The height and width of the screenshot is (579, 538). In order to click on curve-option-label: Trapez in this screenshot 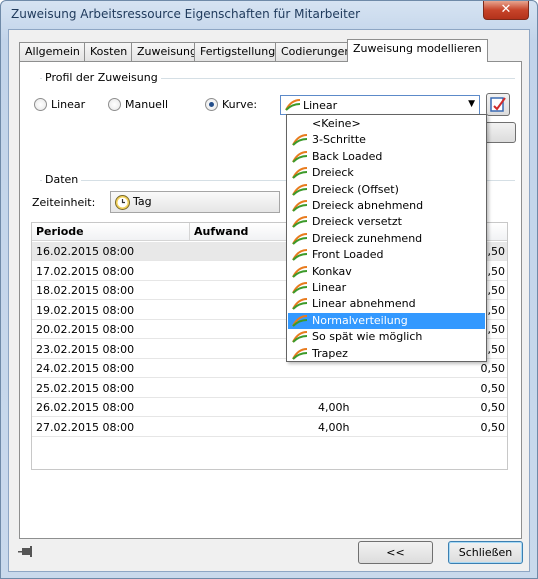, I will do `click(330, 353)`.